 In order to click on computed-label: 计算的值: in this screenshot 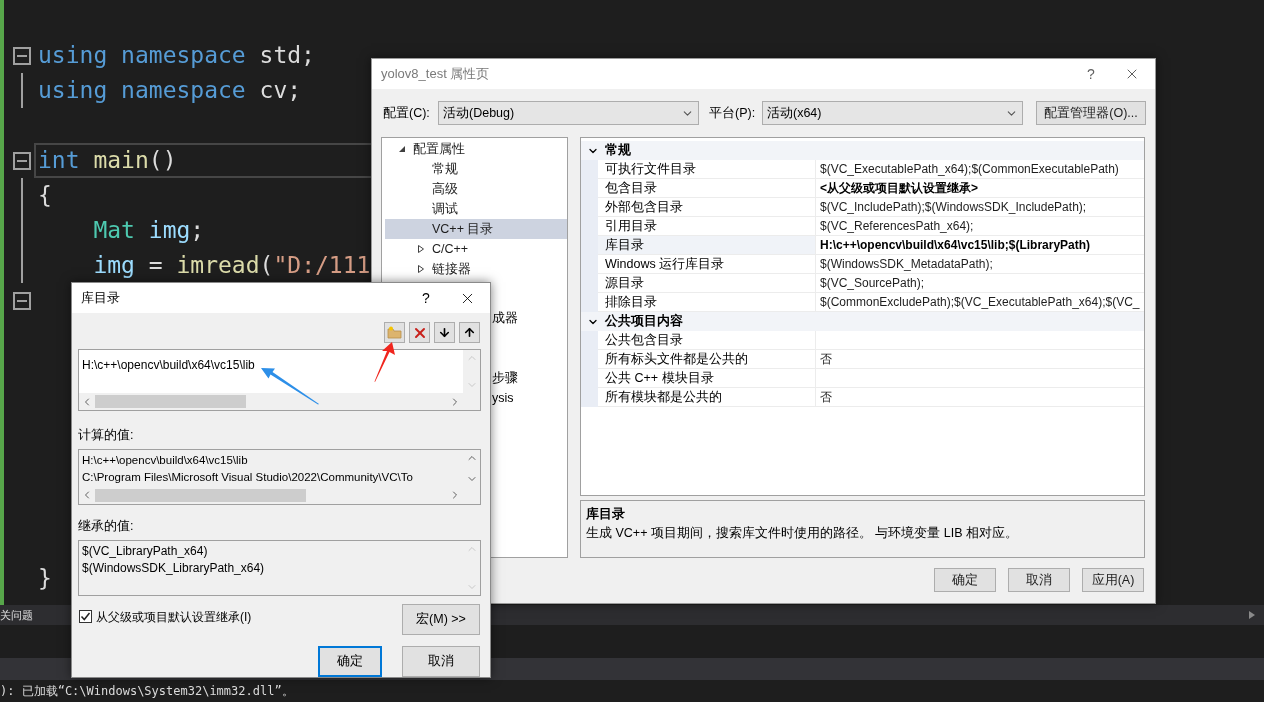, I will do `click(106, 435)`.